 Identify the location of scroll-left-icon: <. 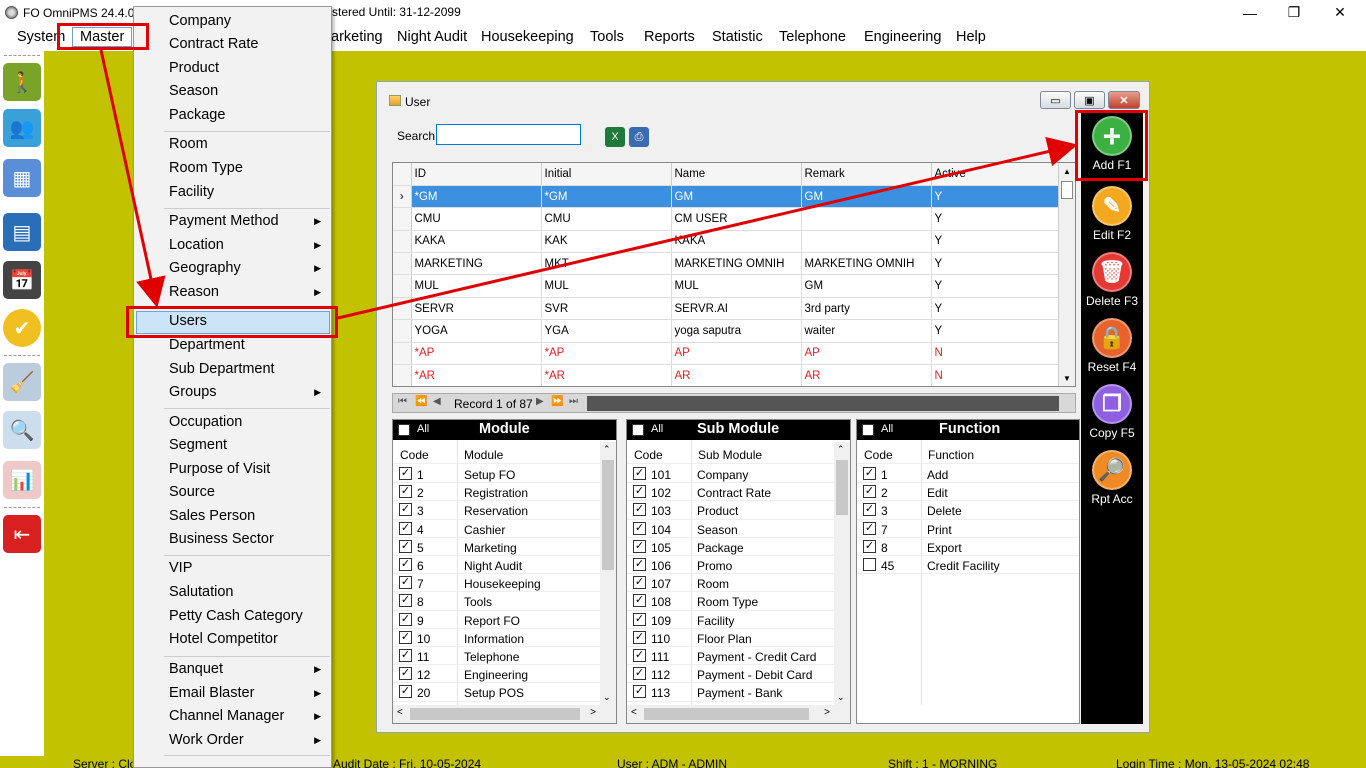
(400, 712).